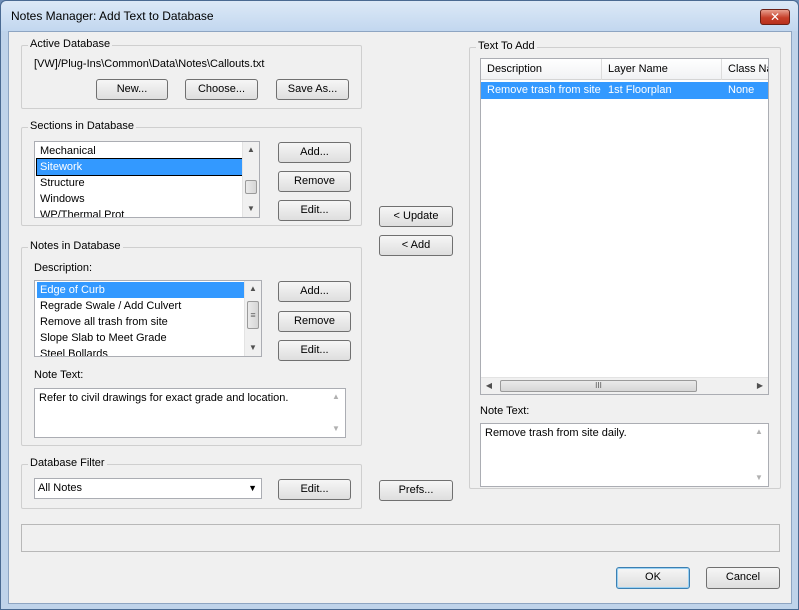 The width and height of the screenshot is (799, 610). What do you see at coordinates (140, 306) in the screenshot?
I see `list-item: Regrade Swale / Add Culvert` at bounding box center [140, 306].